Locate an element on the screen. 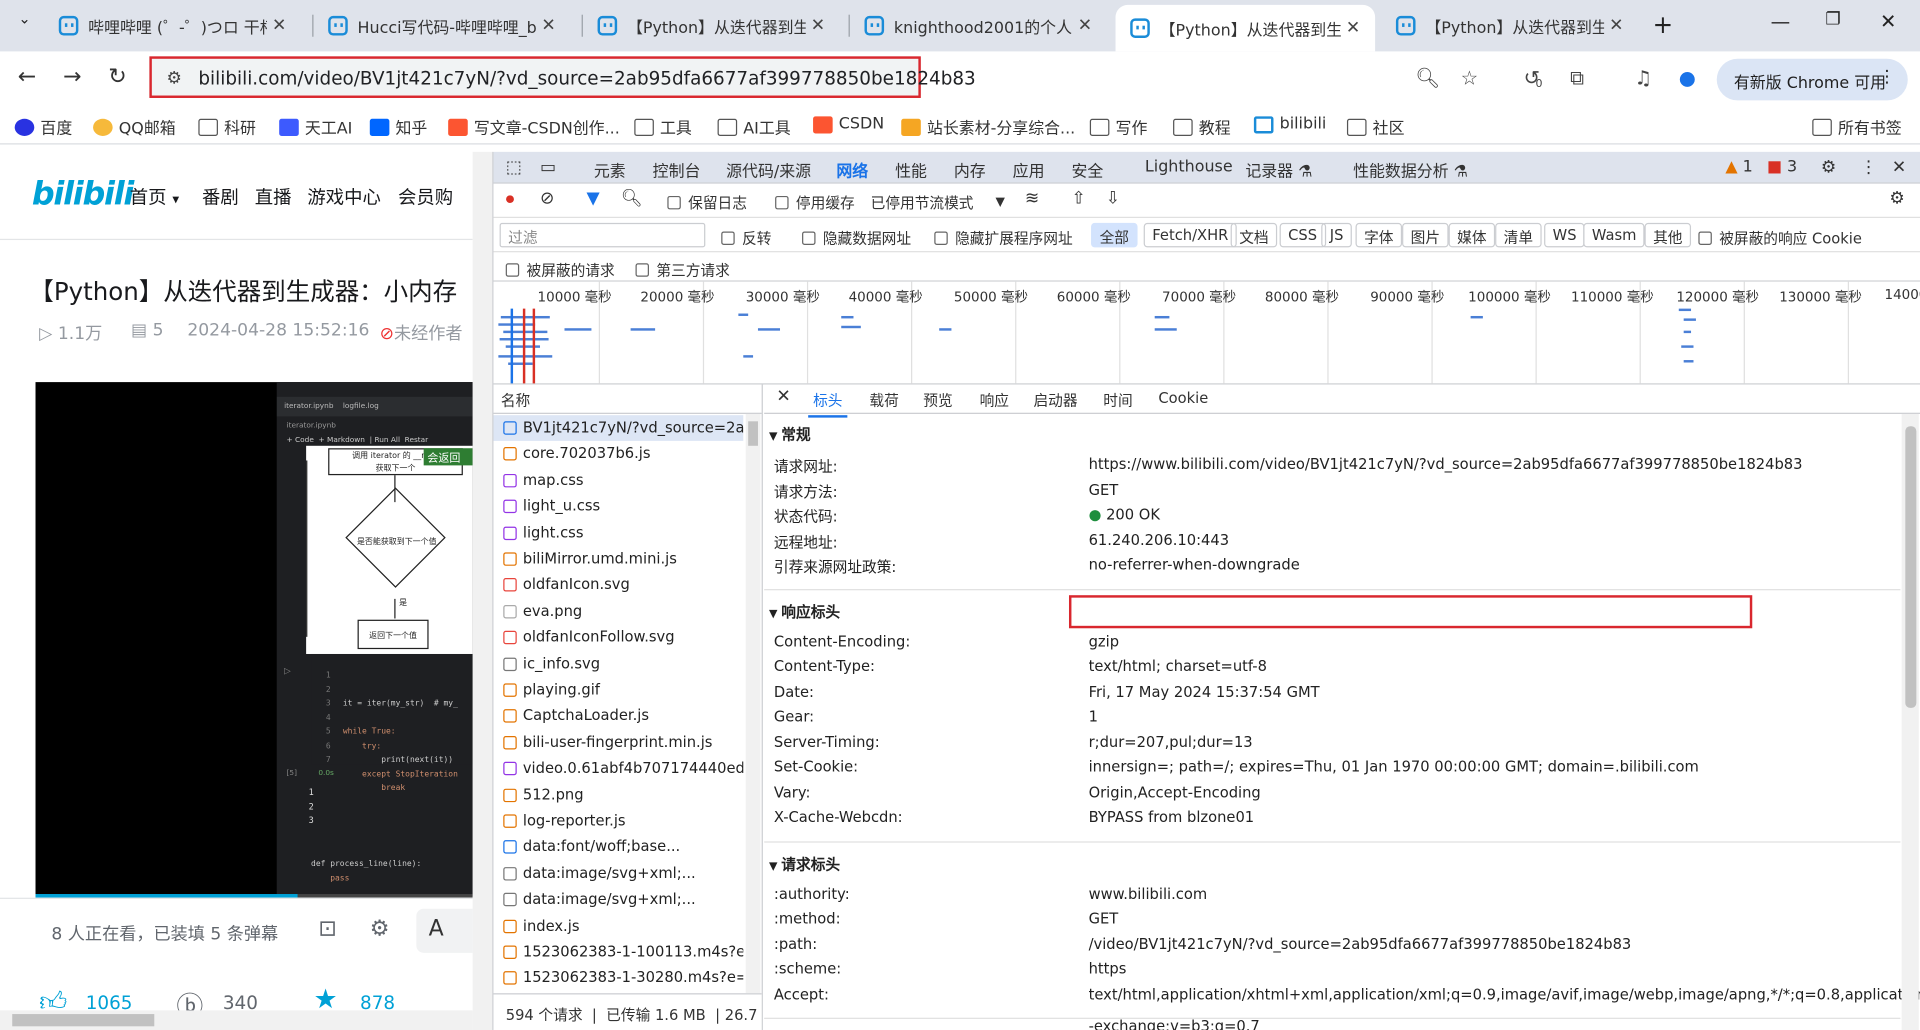  tab-response: 响应 is located at coordinates (994, 399).